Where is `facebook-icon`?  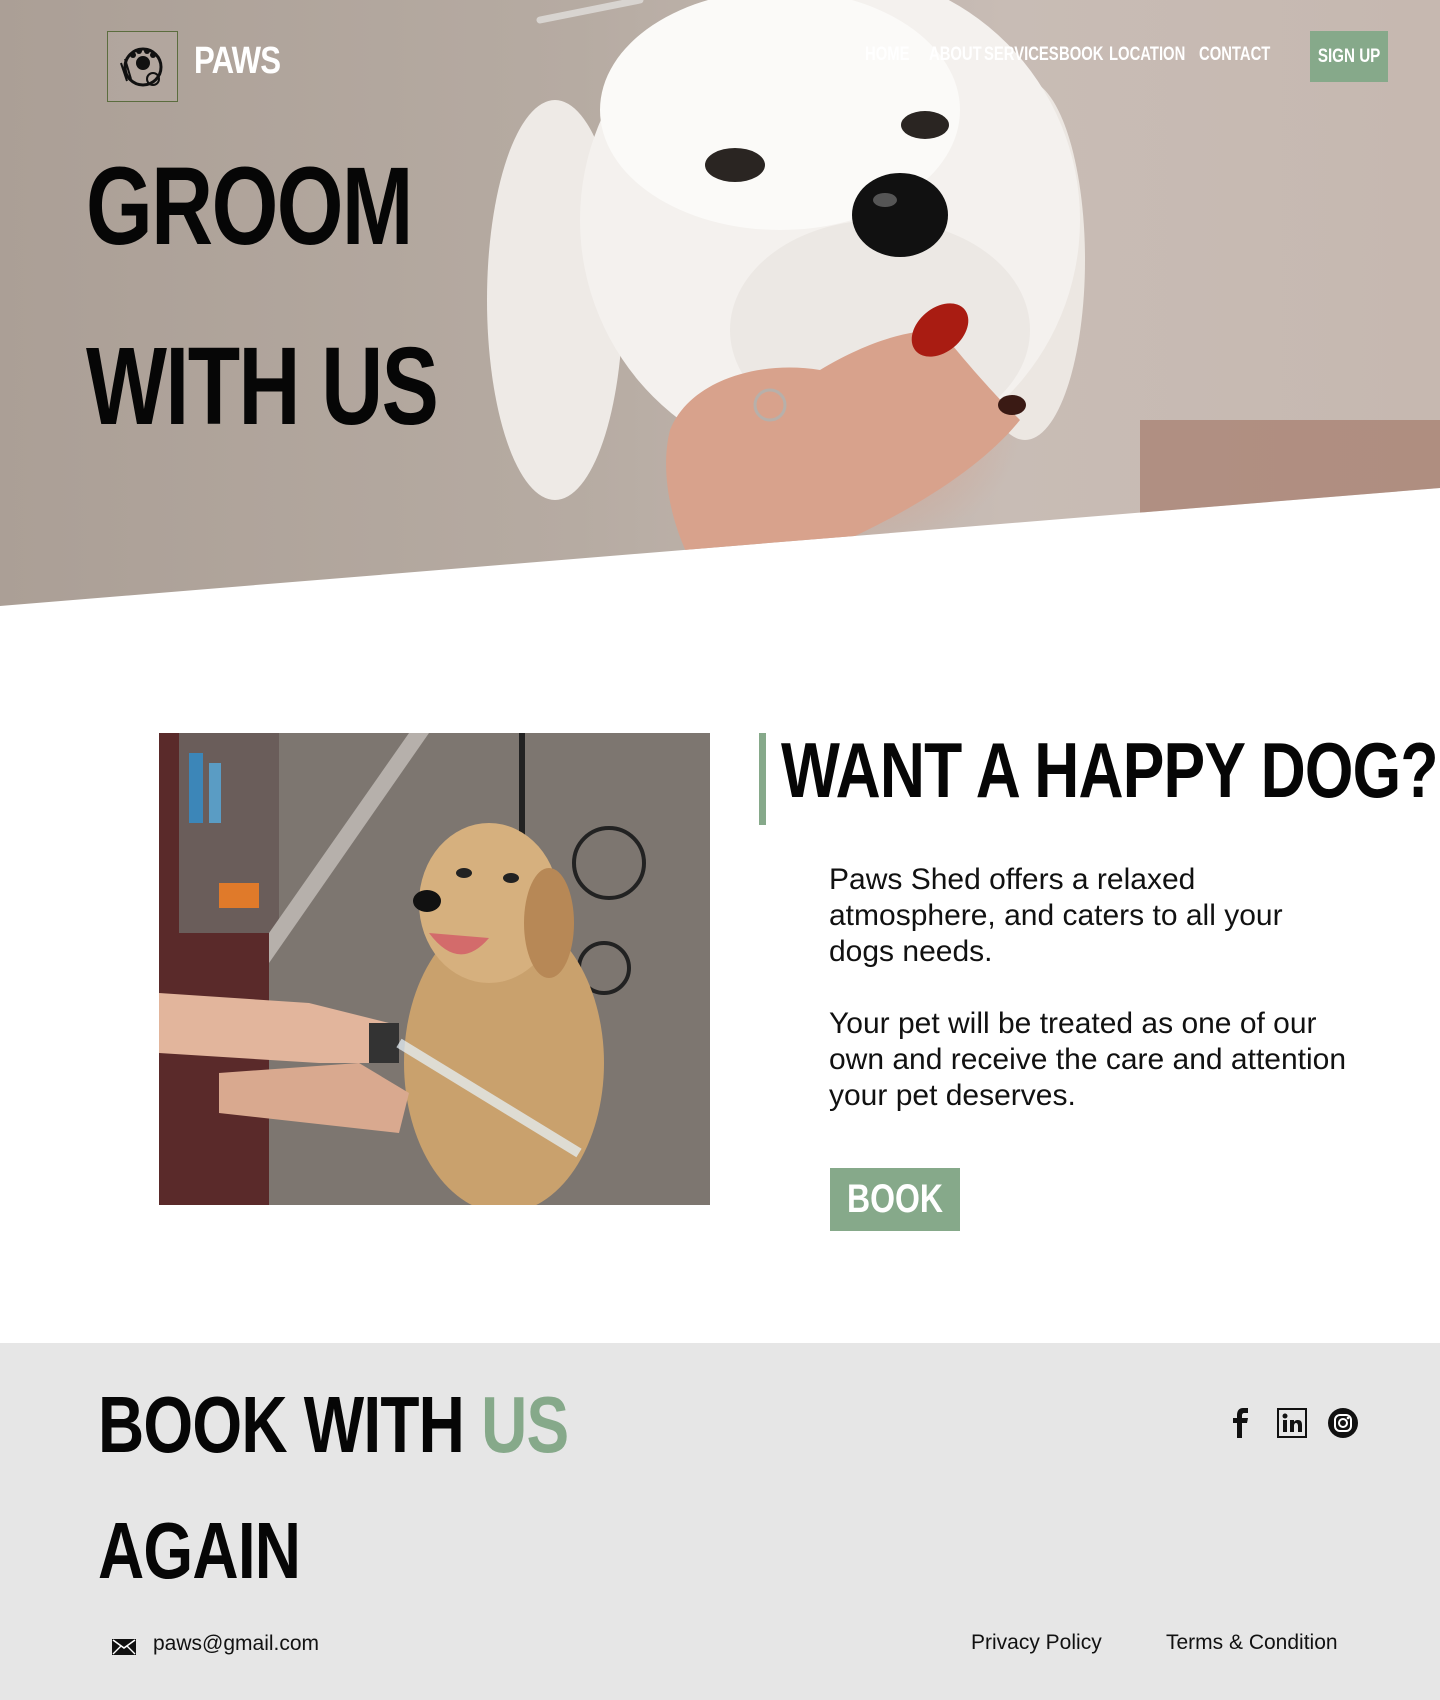 facebook-icon is located at coordinates (1241, 1423).